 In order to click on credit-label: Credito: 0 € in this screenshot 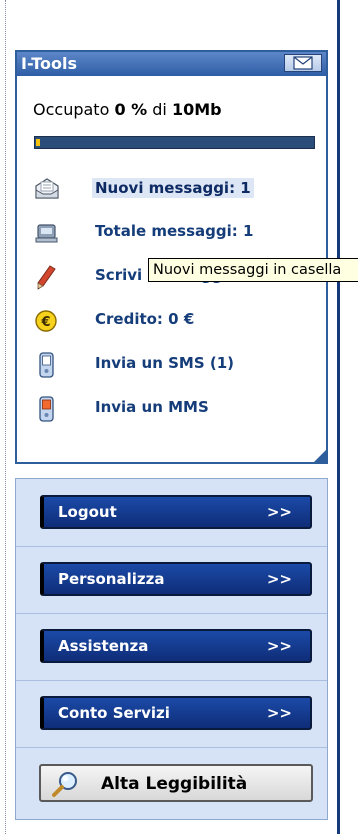, I will do `click(144, 319)`.